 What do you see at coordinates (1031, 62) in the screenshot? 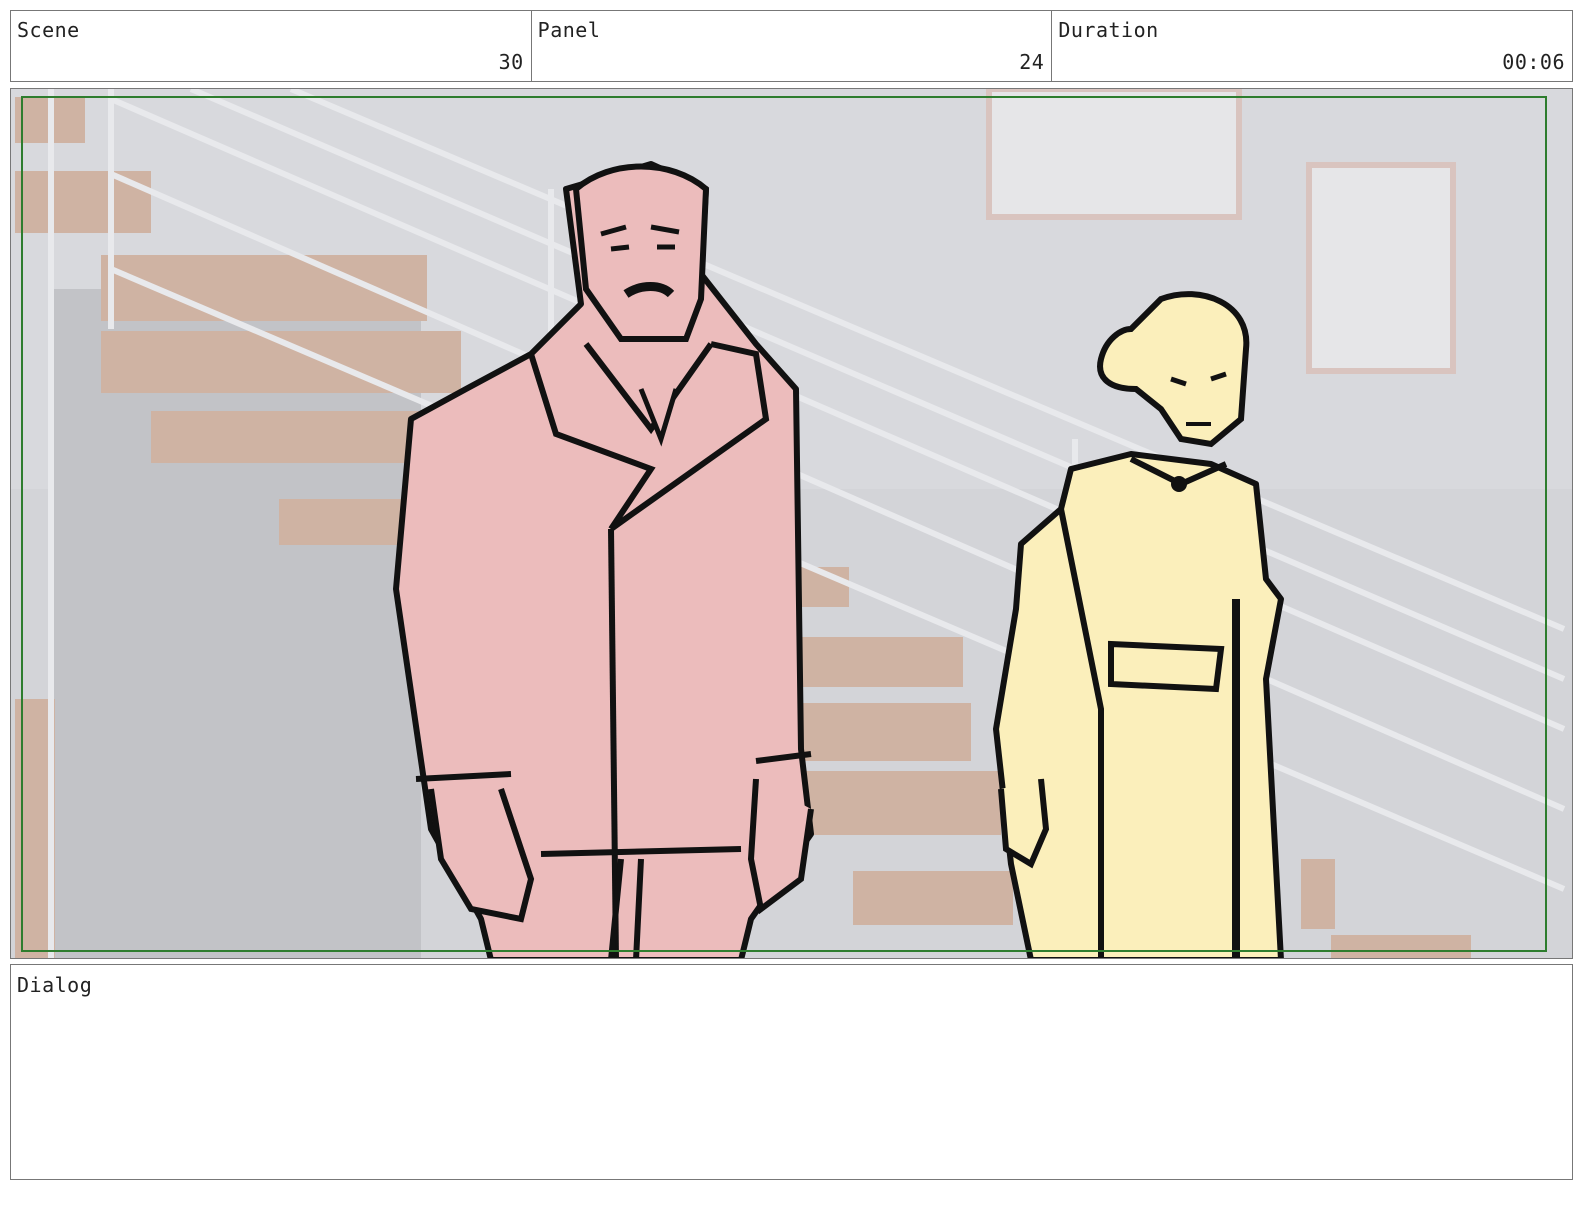
I see `panel-number: 24` at bounding box center [1031, 62].